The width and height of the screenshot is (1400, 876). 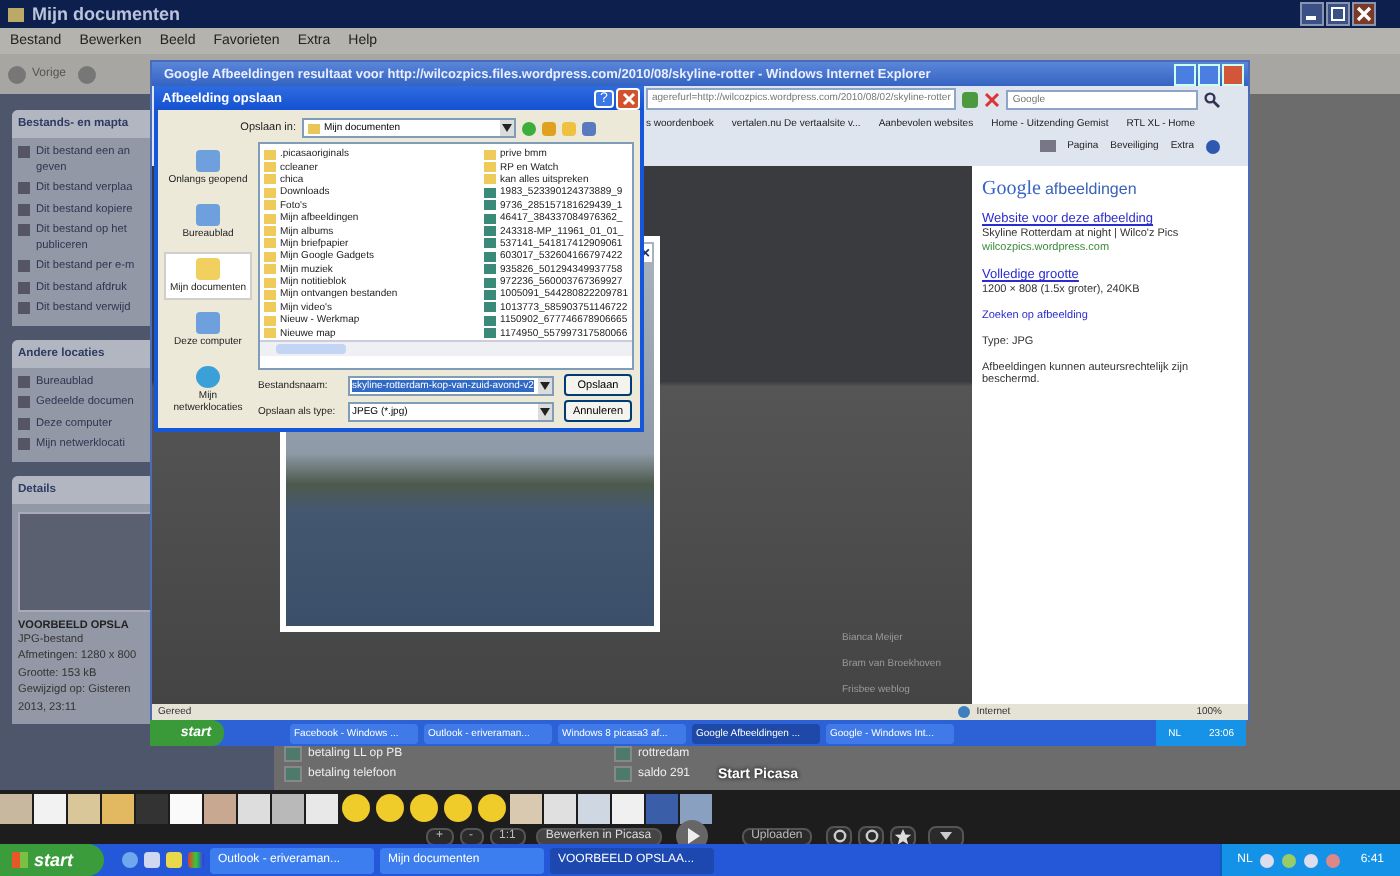 What do you see at coordinates (24, 152) in the screenshot?
I see `file-icon` at bounding box center [24, 152].